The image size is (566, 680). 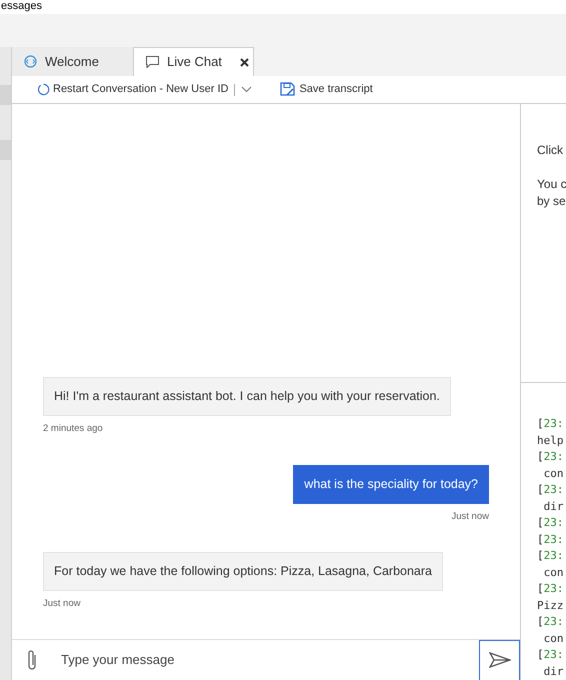 What do you see at coordinates (288, 89) in the screenshot?
I see `save-icon` at bounding box center [288, 89].